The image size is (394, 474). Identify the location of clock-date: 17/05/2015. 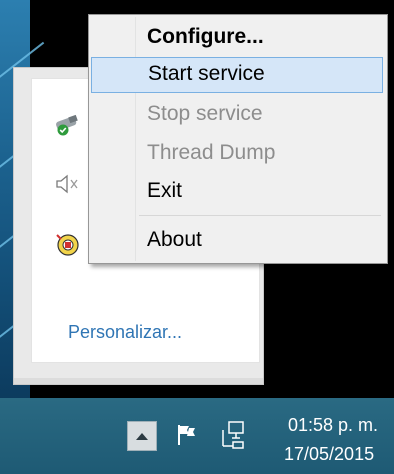
(329, 454).